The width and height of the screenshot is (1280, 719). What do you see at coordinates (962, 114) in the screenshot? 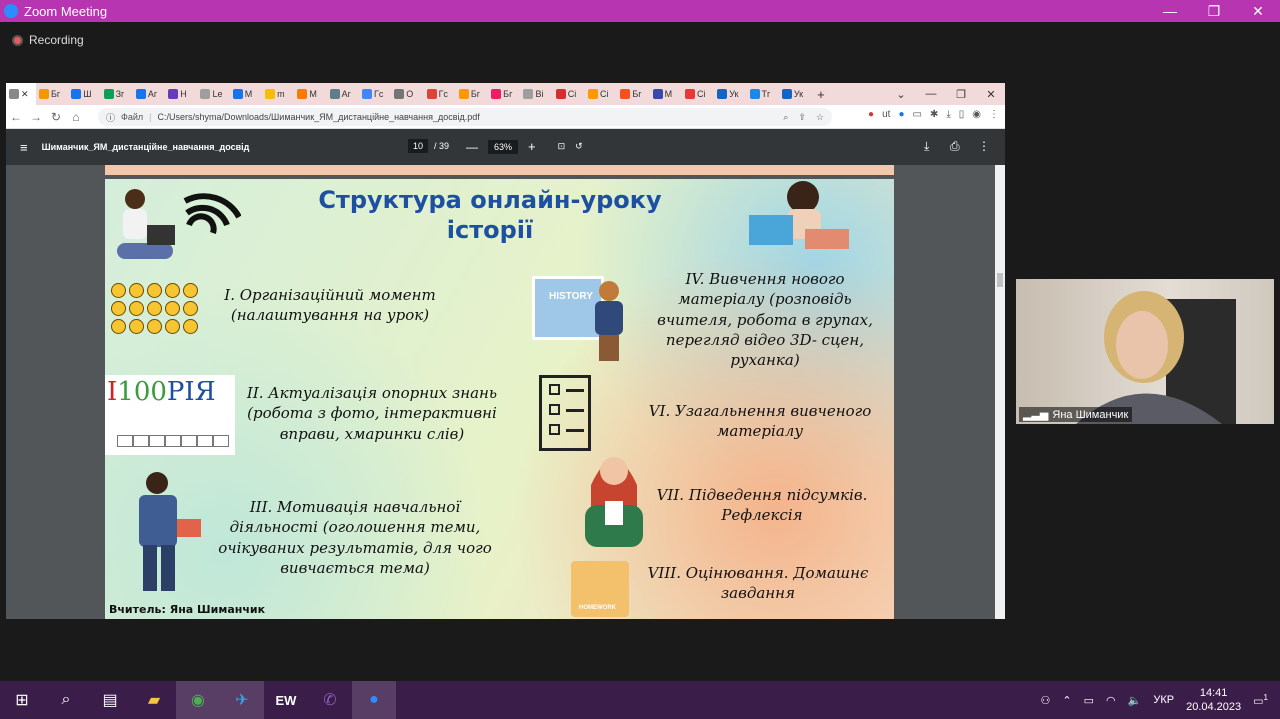
I see `side-panel-icon: ▯` at bounding box center [962, 114].